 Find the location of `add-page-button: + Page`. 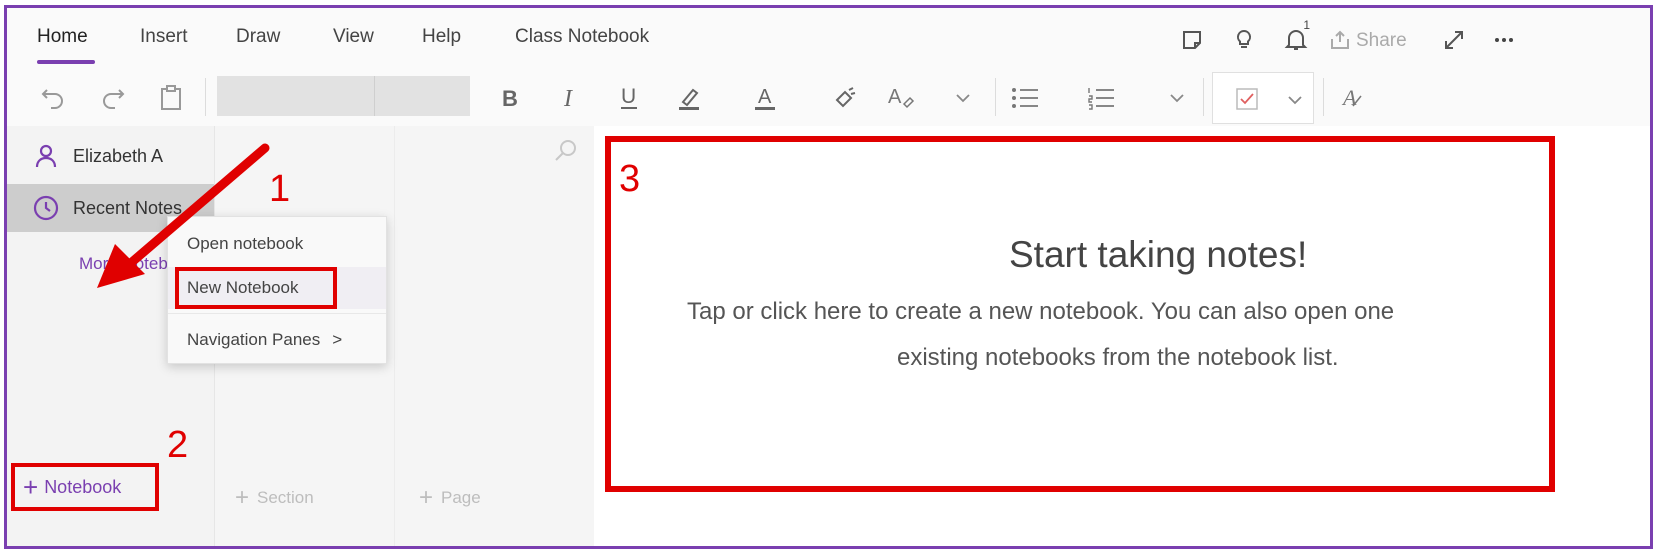

add-page-button: + Page is located at coordinates (450, 498).